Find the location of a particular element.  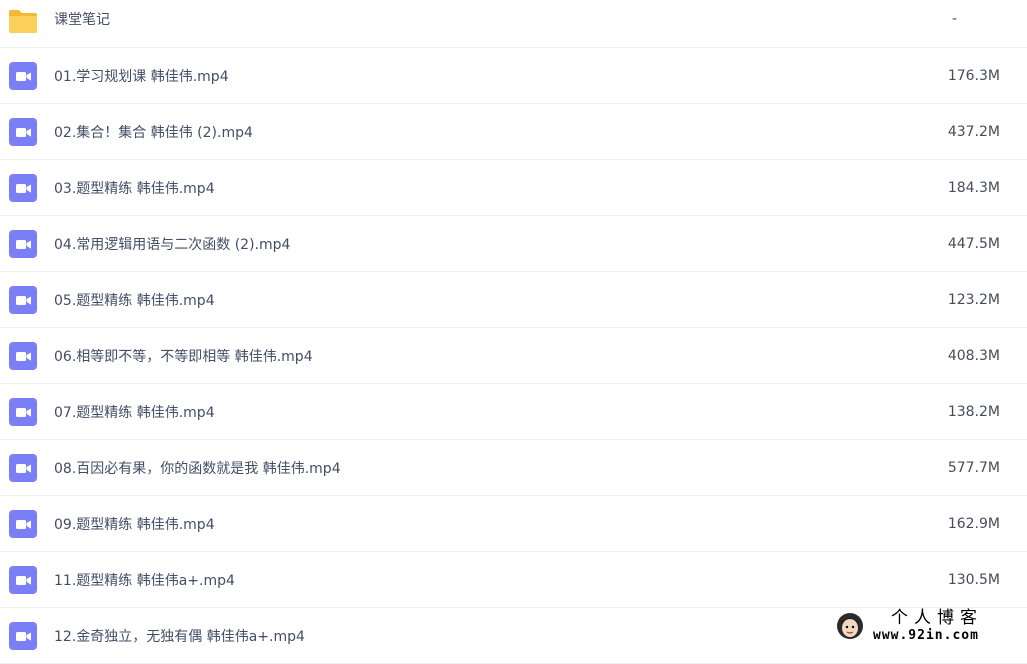

blog-watermark: 个人博客 www.92in.com is located at coordinates (928, 626).